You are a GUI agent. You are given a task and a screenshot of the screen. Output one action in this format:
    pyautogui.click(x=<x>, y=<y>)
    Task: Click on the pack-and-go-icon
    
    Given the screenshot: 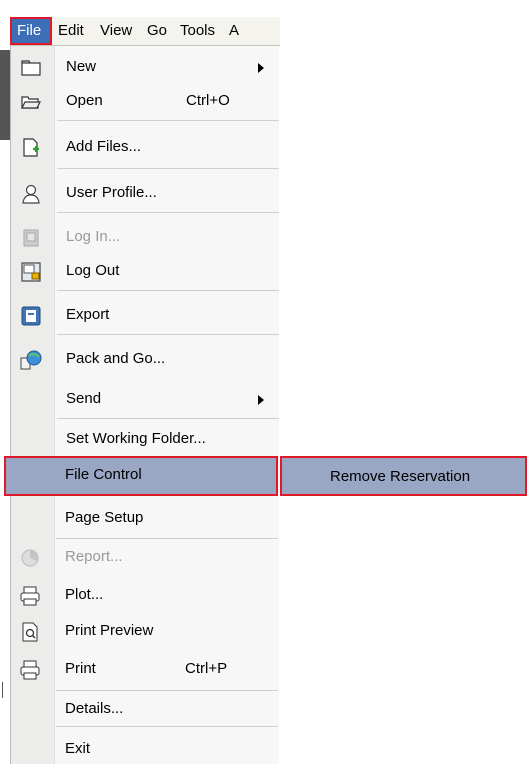 What is the action you would take?
    pyautogui.click(x=31, y=360)
    